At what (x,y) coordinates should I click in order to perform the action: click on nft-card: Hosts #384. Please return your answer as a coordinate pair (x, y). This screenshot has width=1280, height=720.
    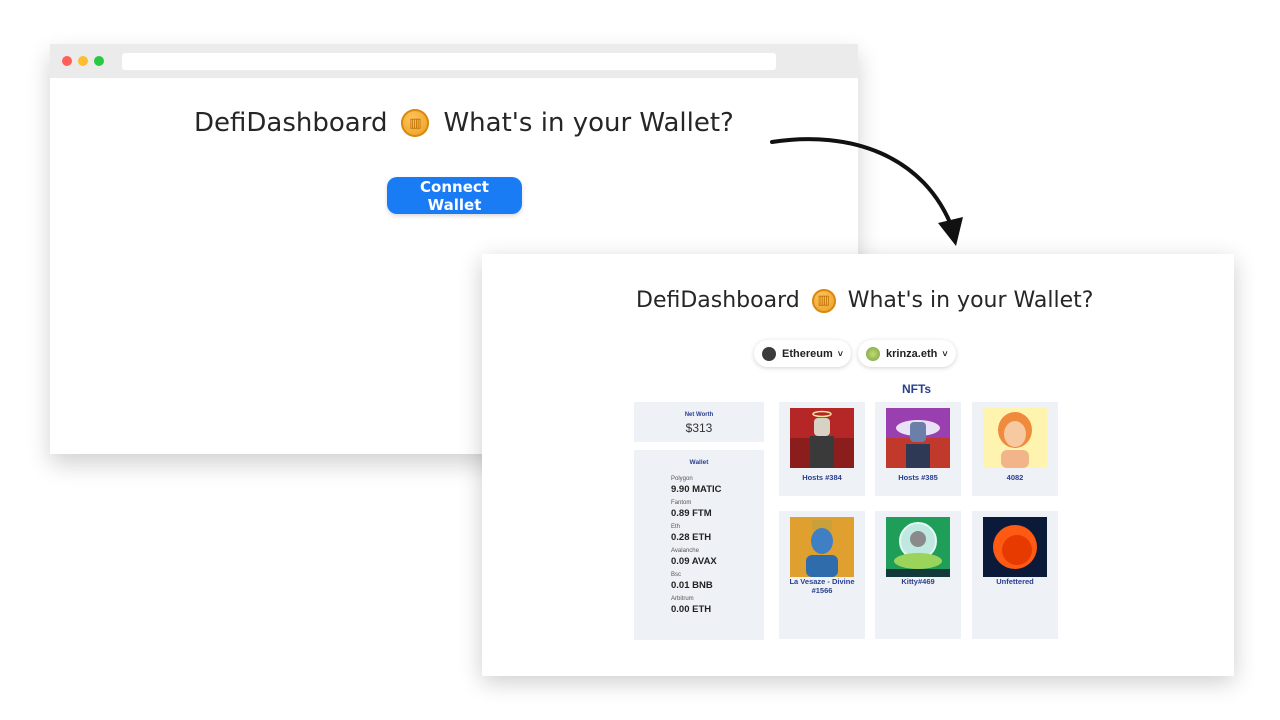
    Looking at the image, I should click on (822, 449).